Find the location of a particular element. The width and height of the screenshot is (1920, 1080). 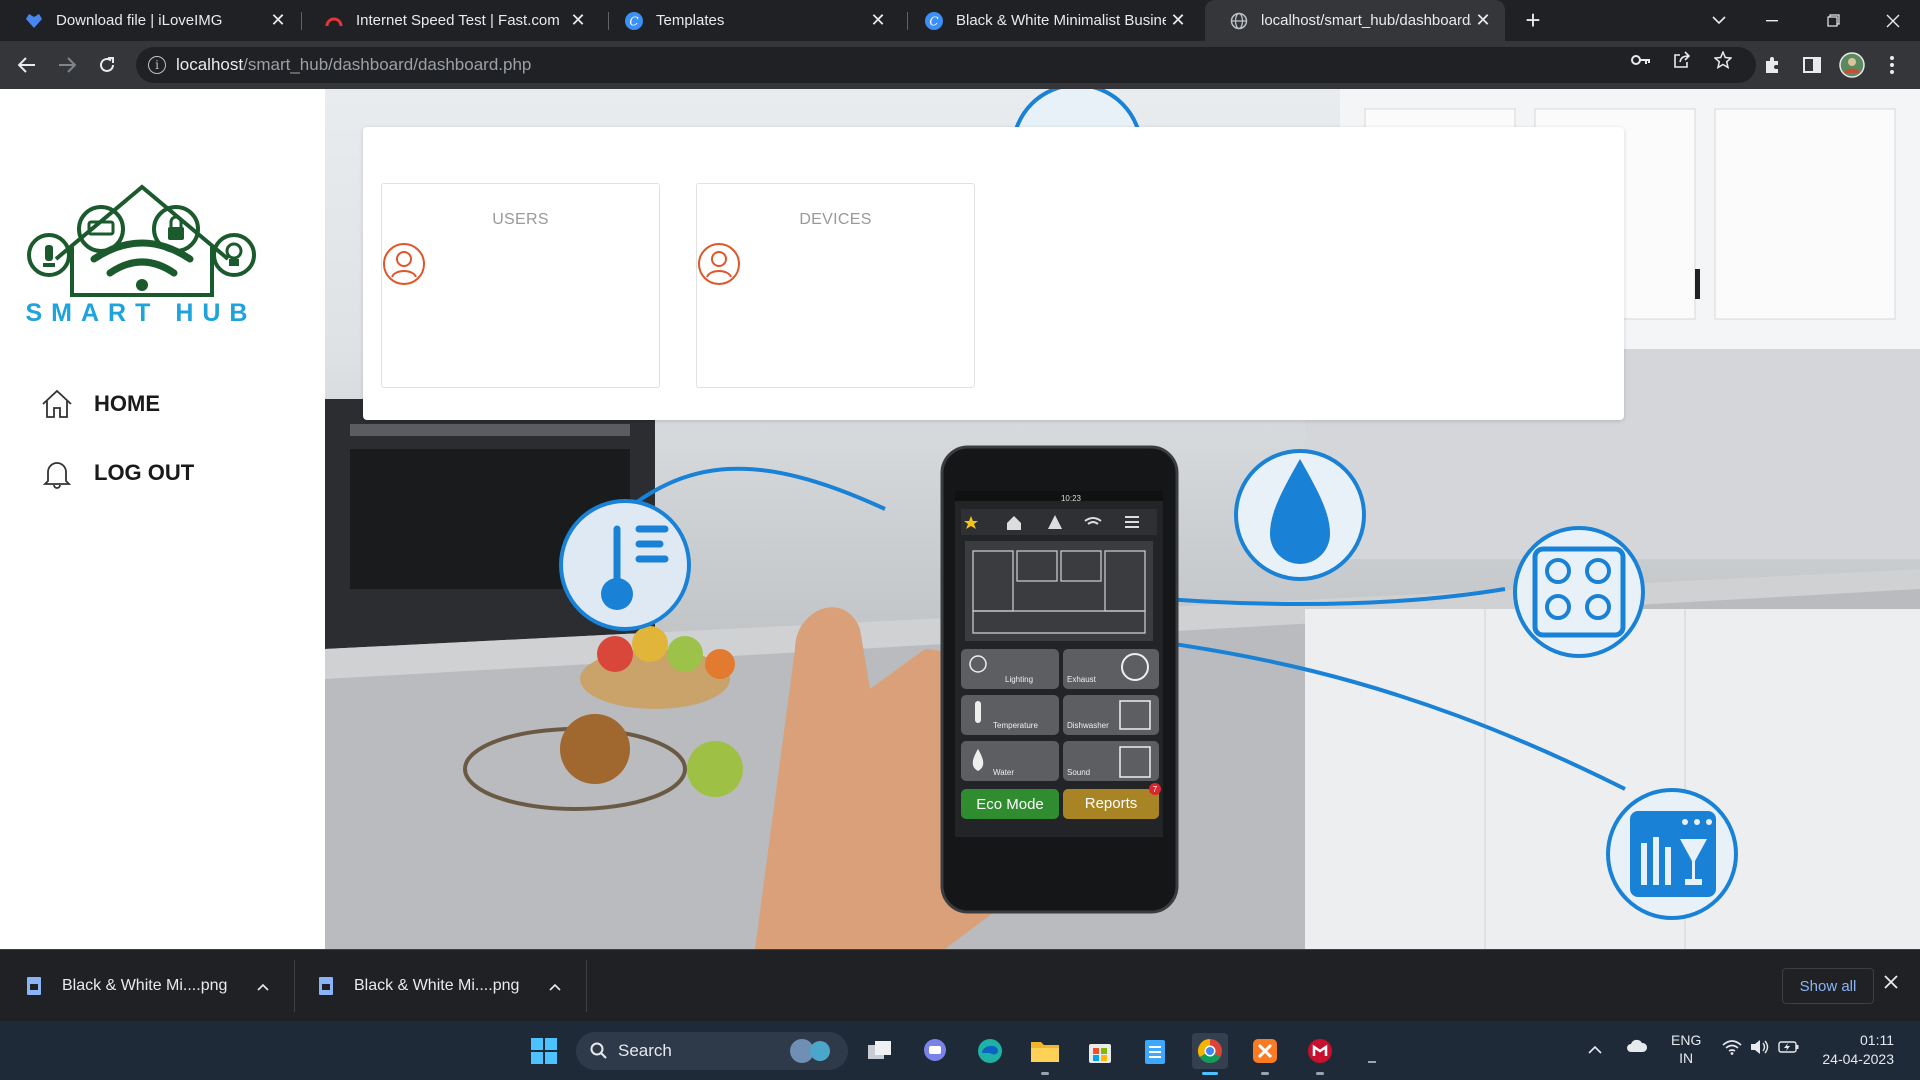

tab-iloveimg: Download file | iLoveIMG ✕ is located at coordinates (150, 20).